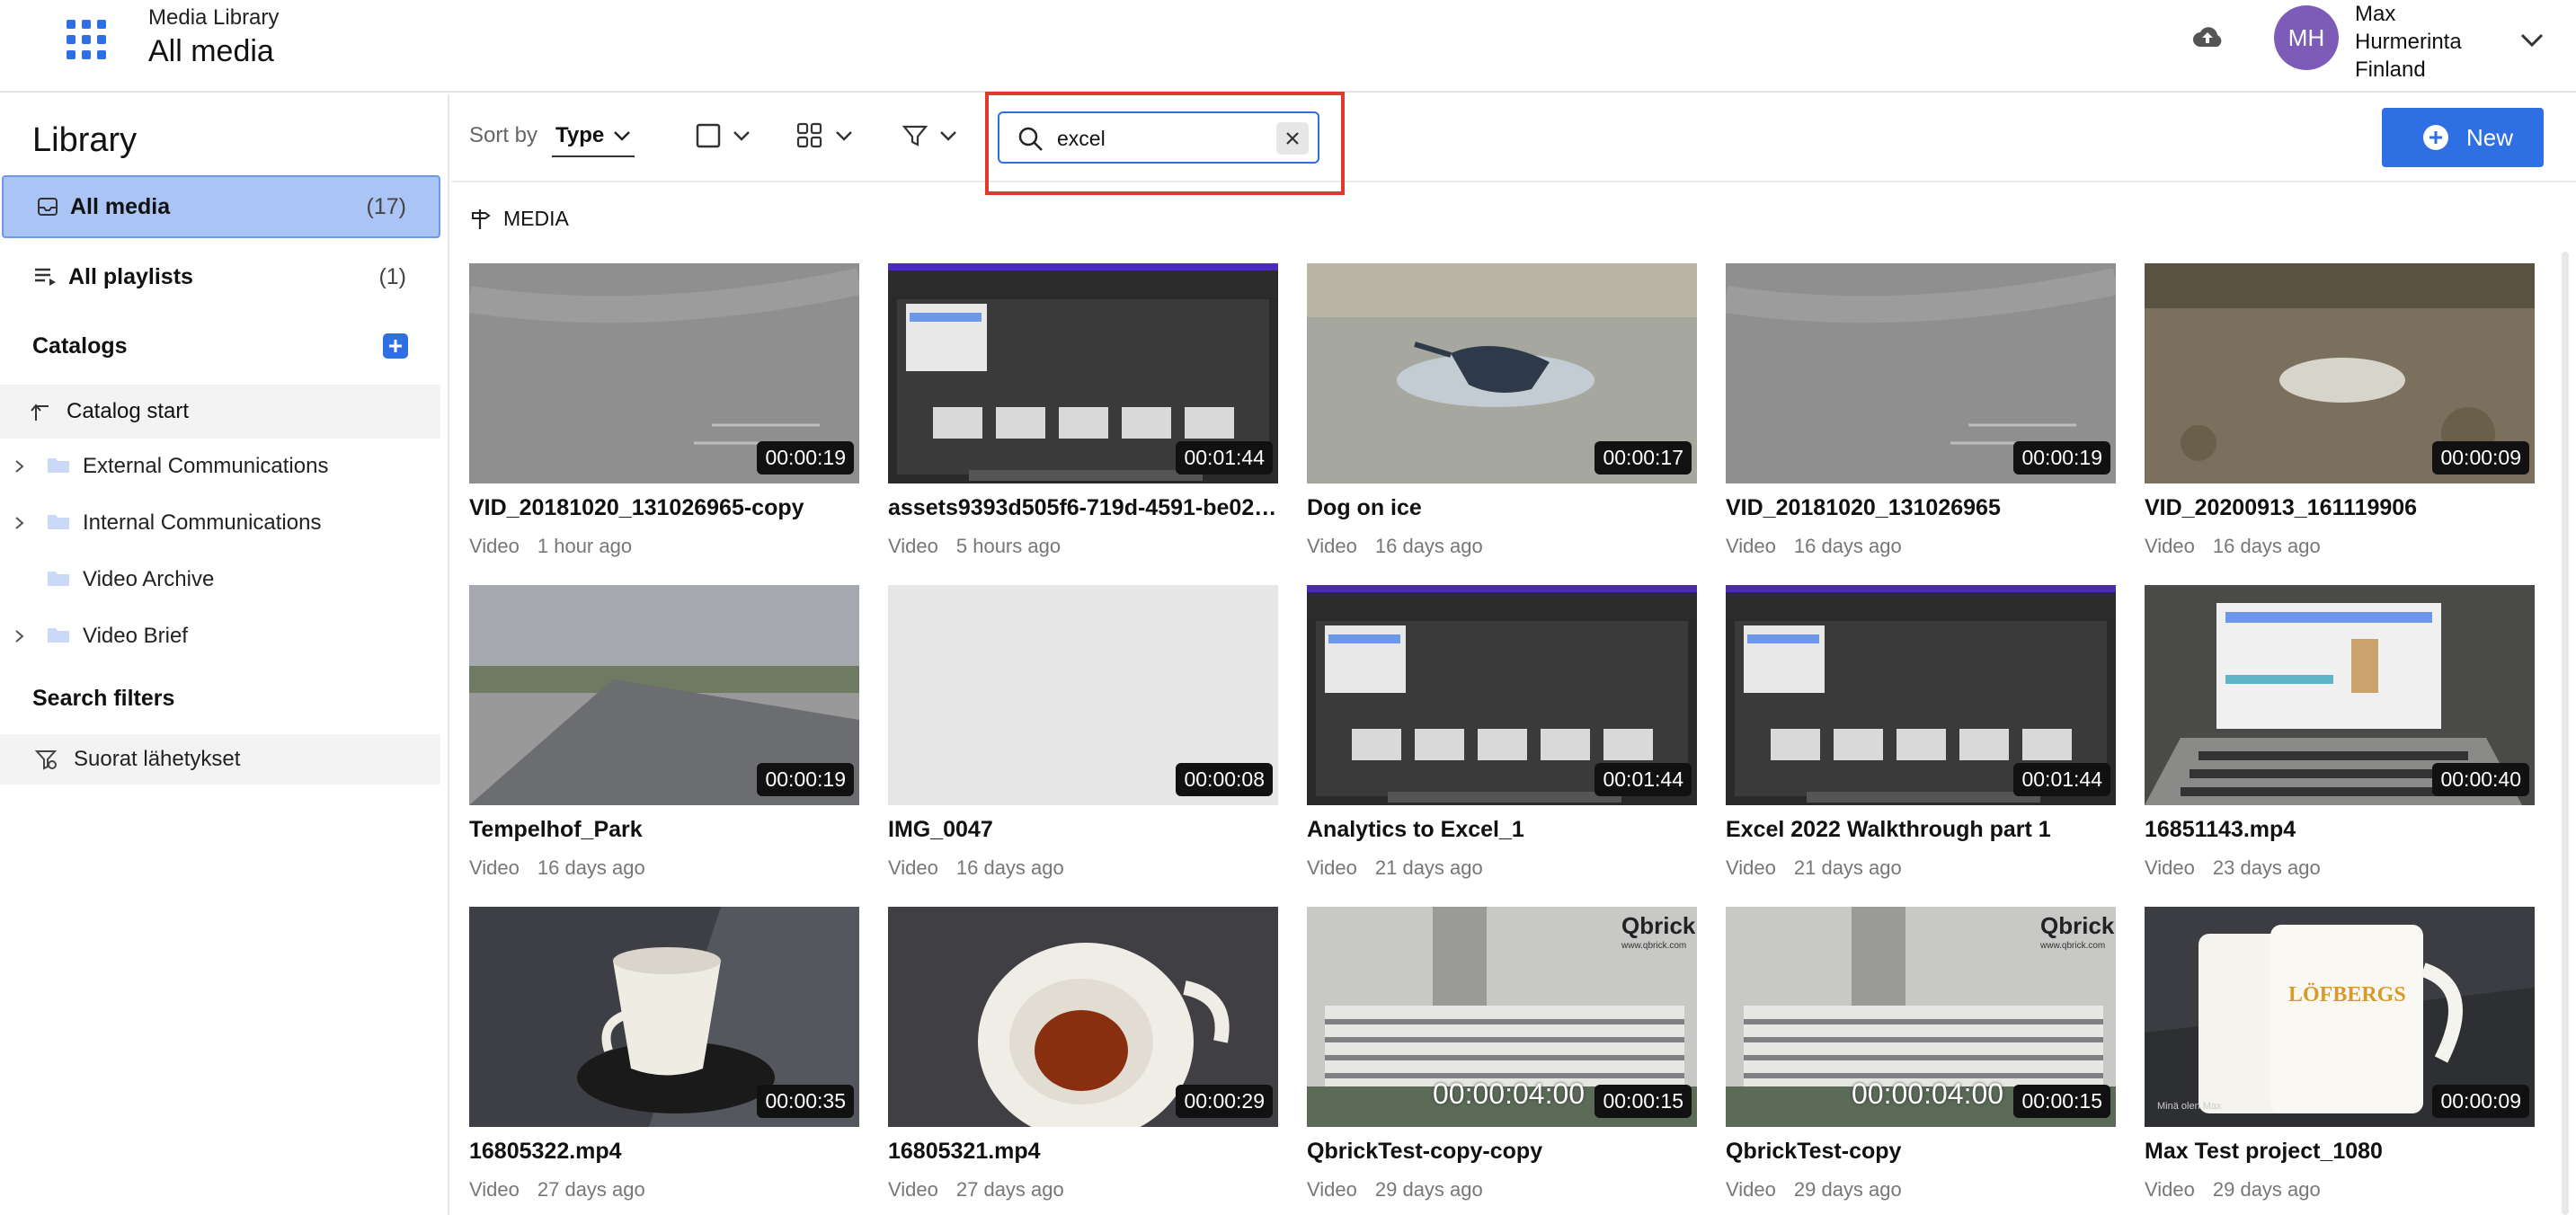 The image size is (2576, 1215). Describe the element at coordinates (1083, 695) in the screenshot. I see `media-thumbnail: 00:00:08` at that location.